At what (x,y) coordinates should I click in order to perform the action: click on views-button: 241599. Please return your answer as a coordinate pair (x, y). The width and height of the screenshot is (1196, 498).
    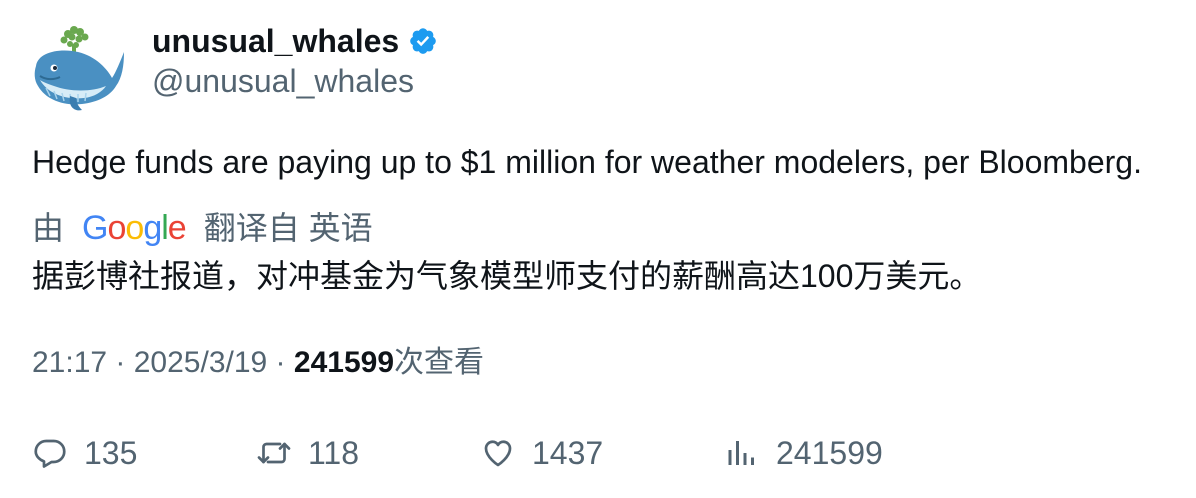
    Looking at the image, I should click on (803, 453).